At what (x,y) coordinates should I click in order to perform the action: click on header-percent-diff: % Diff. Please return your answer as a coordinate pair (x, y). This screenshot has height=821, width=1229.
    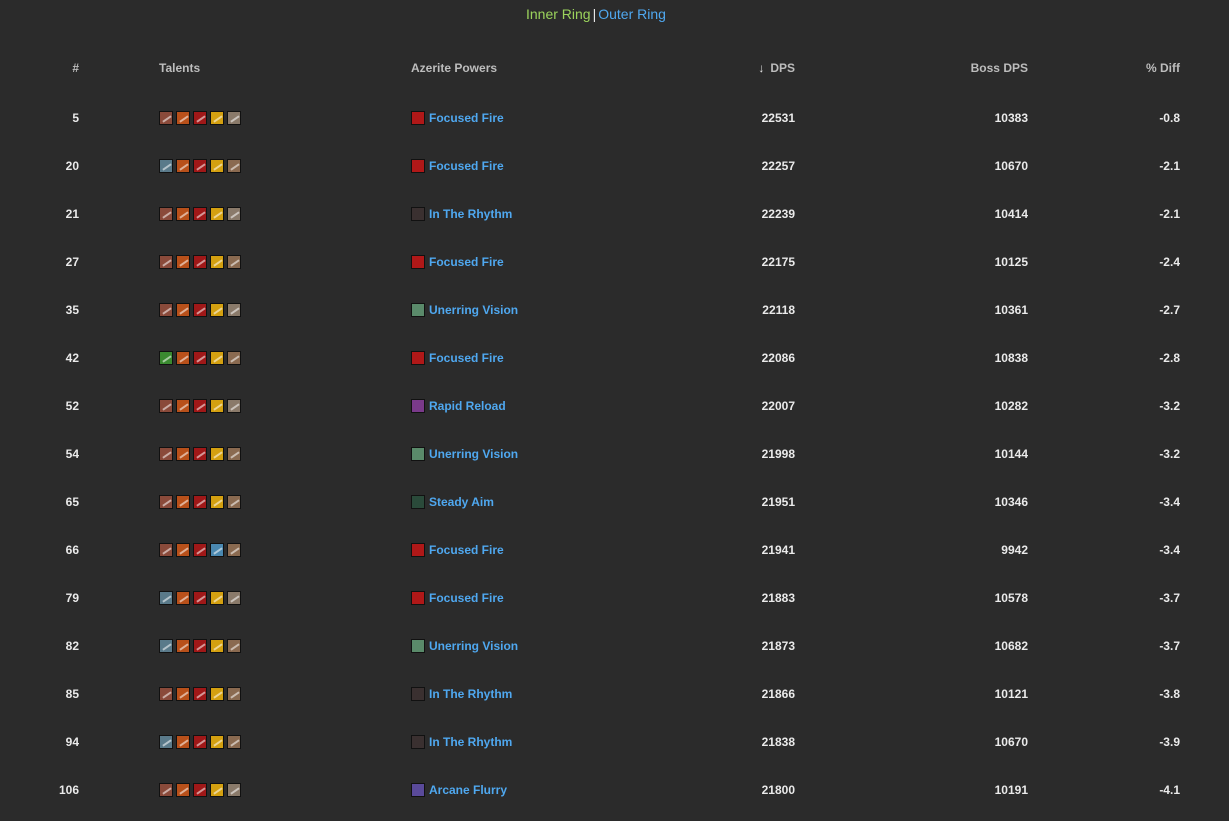
    Looking at the image, I should click on (1163, 68).